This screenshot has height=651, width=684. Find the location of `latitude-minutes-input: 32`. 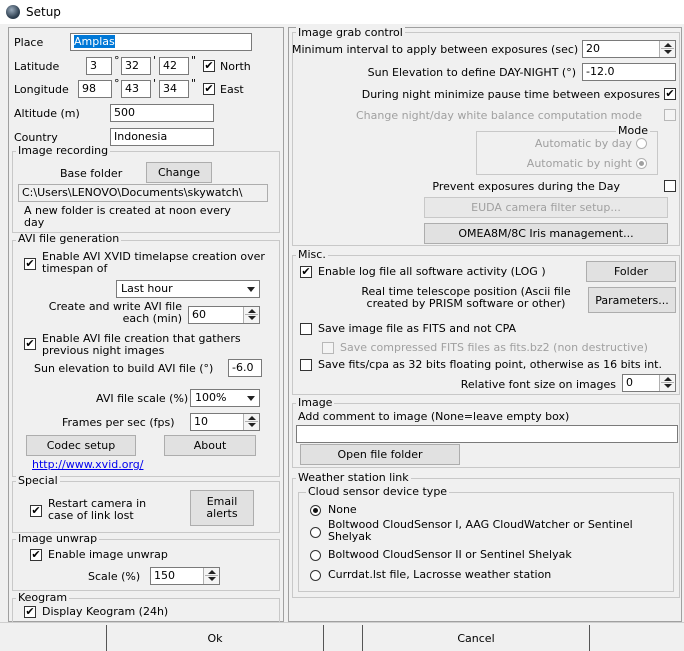

latitude-minutes-input: 32 is located at coordinates (136, 66).